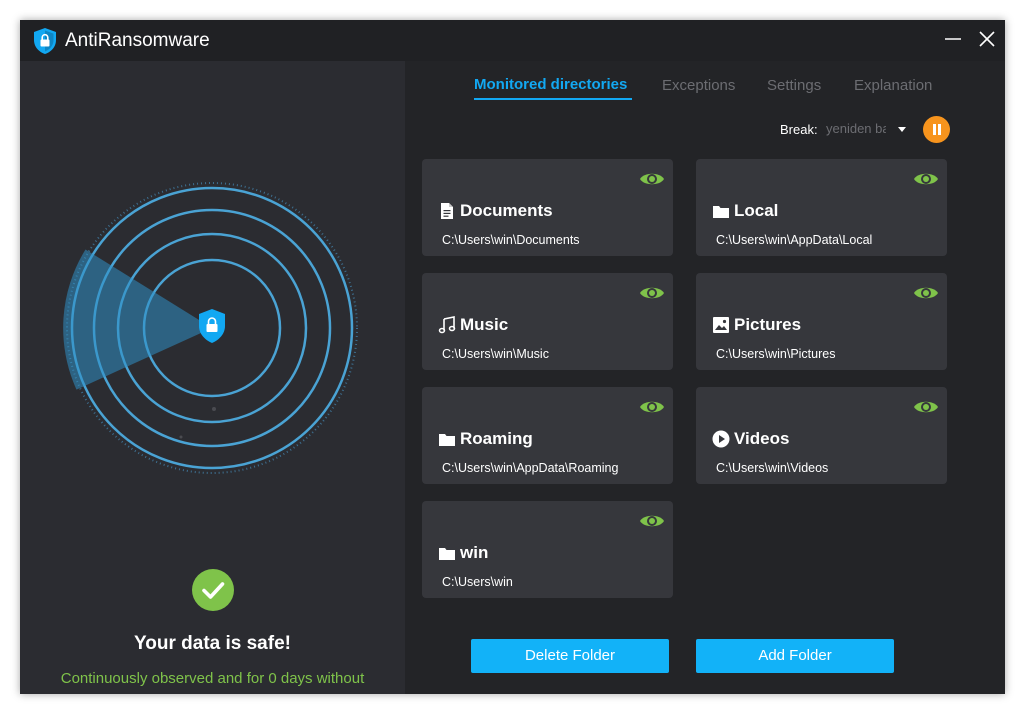  What do you see at coordinates (821, 207) in the screenshot?
I see `directory-card-local: Local C:\Users\win\AppData\Local` at bounding box center [821, 207].